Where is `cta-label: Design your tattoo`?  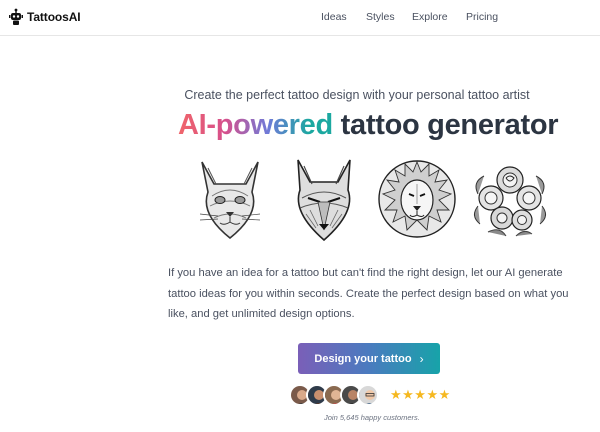 cta-label: Design your tattoo is located at coordinates (363, 358).